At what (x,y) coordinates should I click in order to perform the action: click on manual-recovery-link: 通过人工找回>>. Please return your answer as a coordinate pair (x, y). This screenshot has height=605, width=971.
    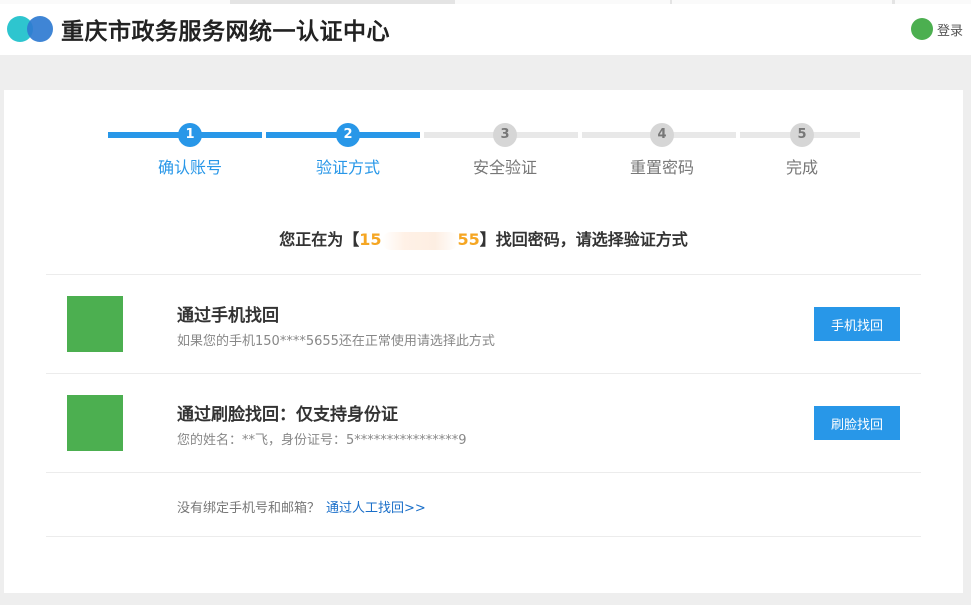
    Looking at the image, I should click on (376, 508).